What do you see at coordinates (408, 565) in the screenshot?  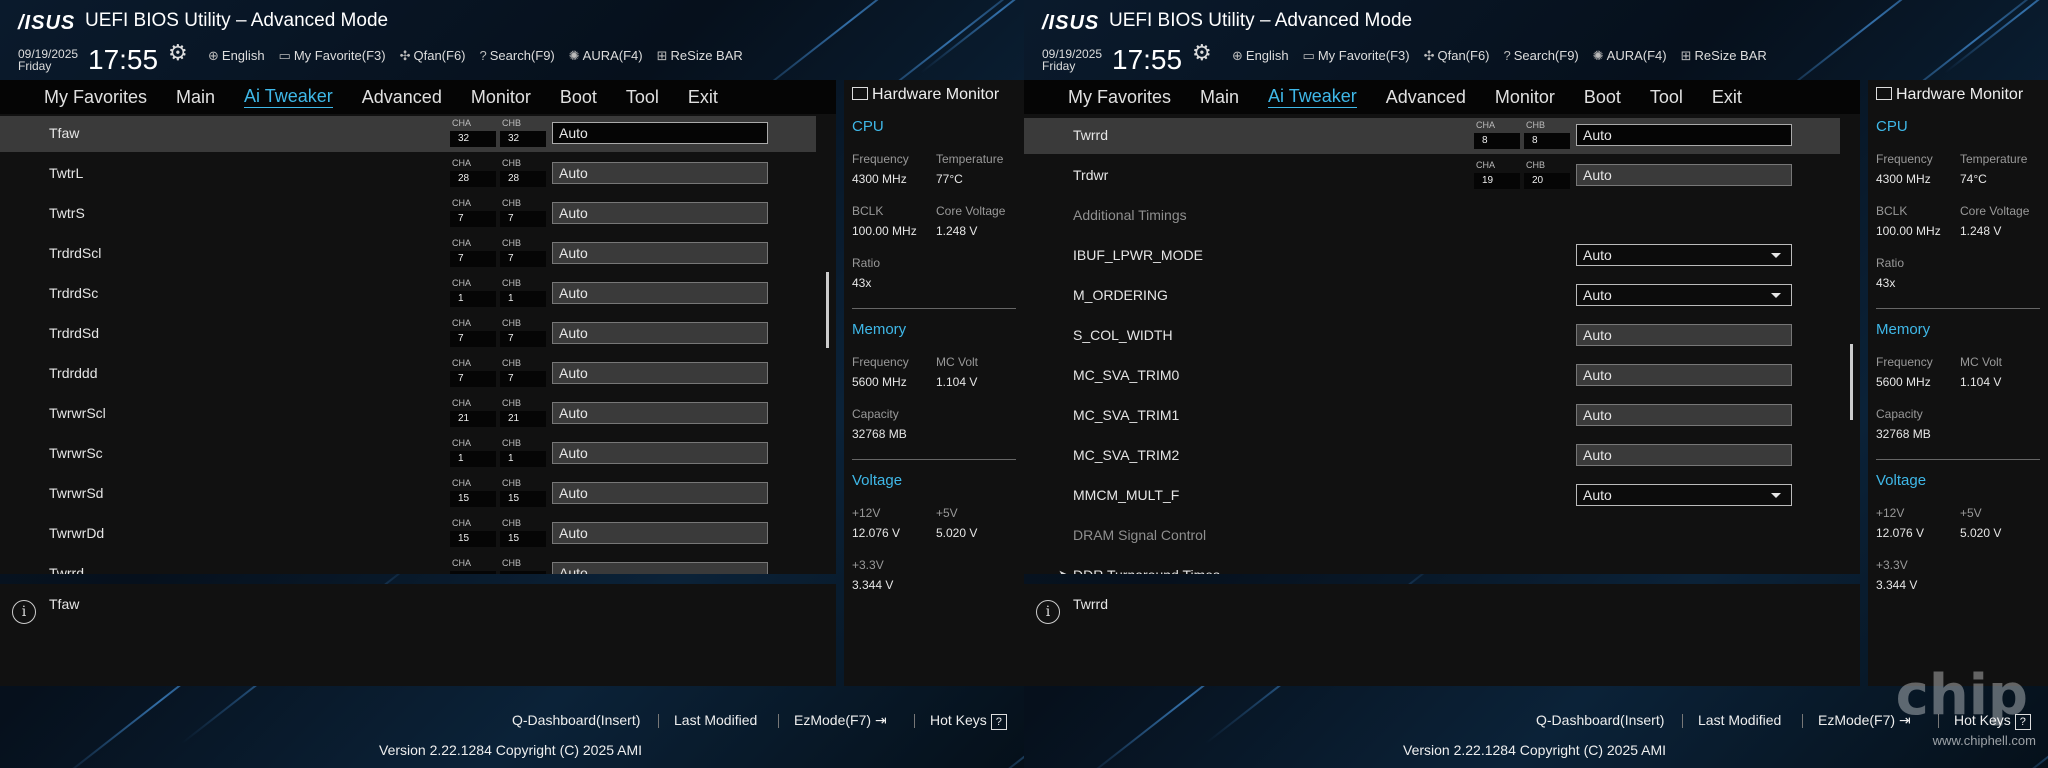 I see `setting-row: Twrrd CHA CHB Auto` at bounding box center [408, 565].